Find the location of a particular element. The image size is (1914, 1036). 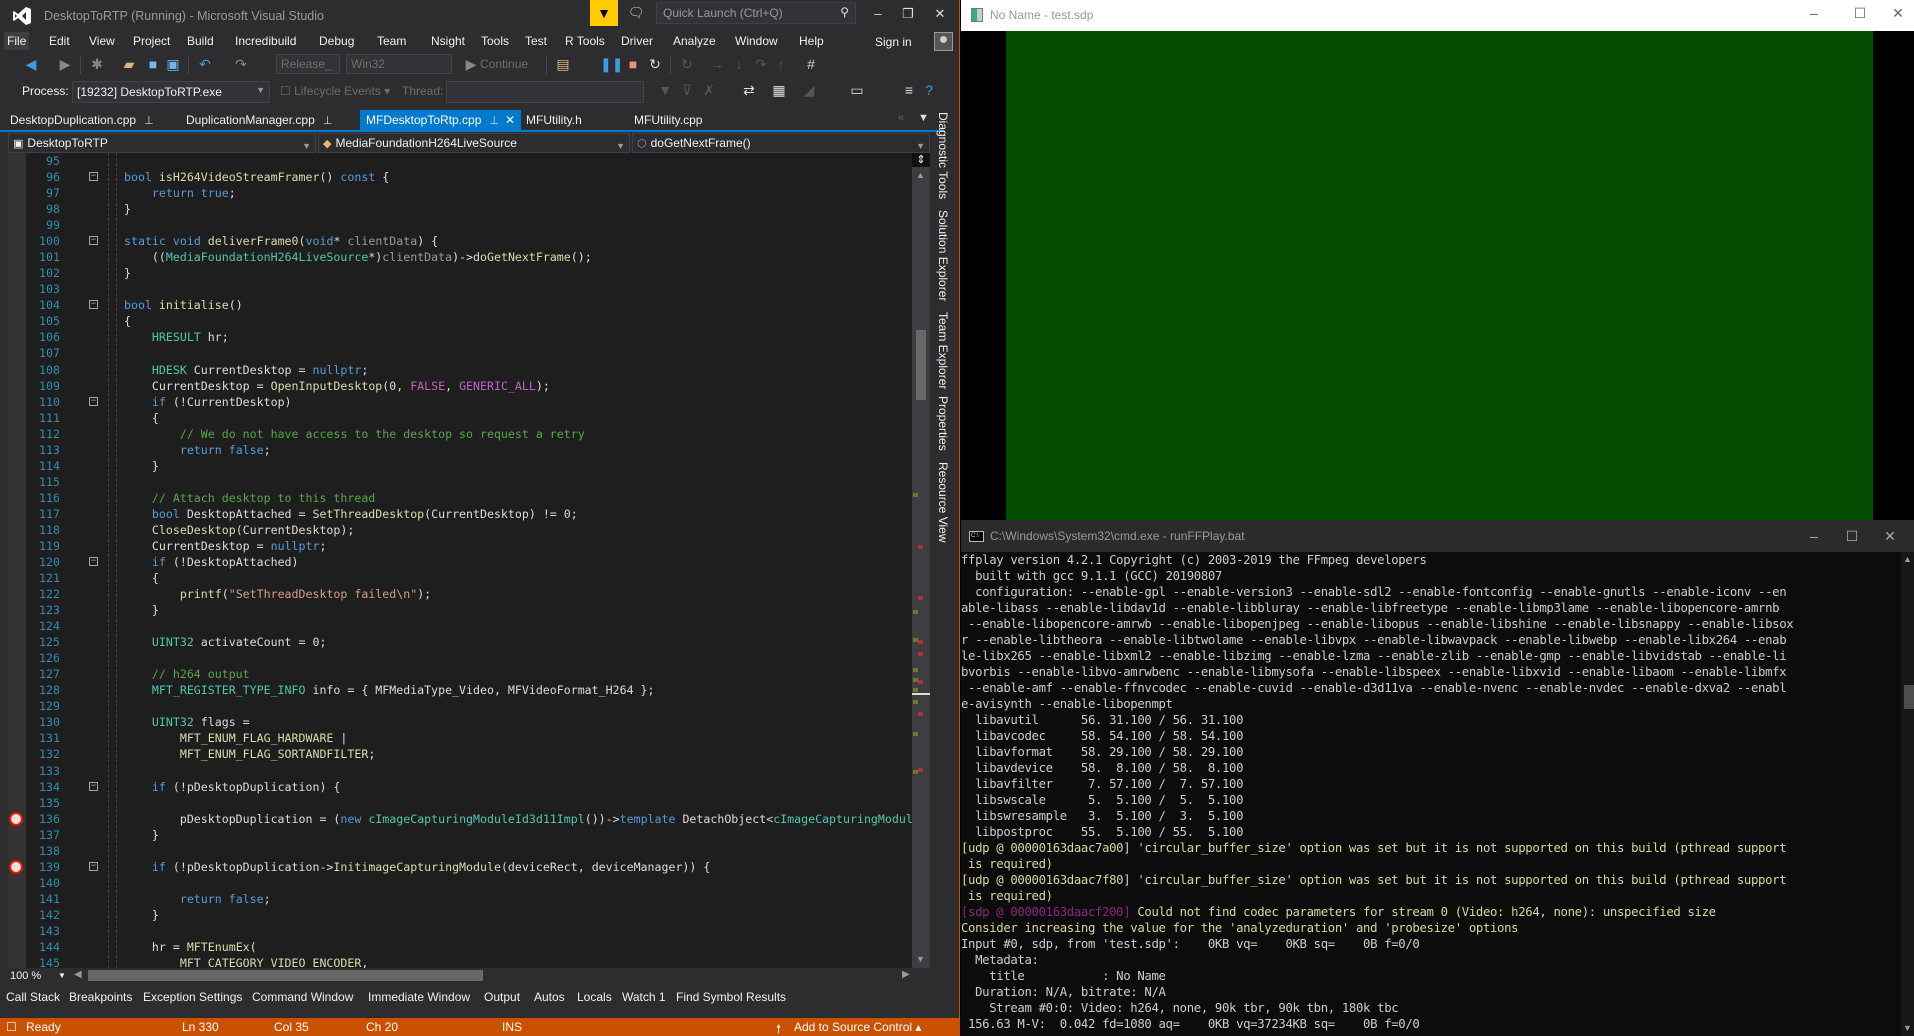

tab-mfdesktoptortp-cpp: MFDesktopToRtp.cpp ⊥ ✕ is located at coordinates (441, 120).